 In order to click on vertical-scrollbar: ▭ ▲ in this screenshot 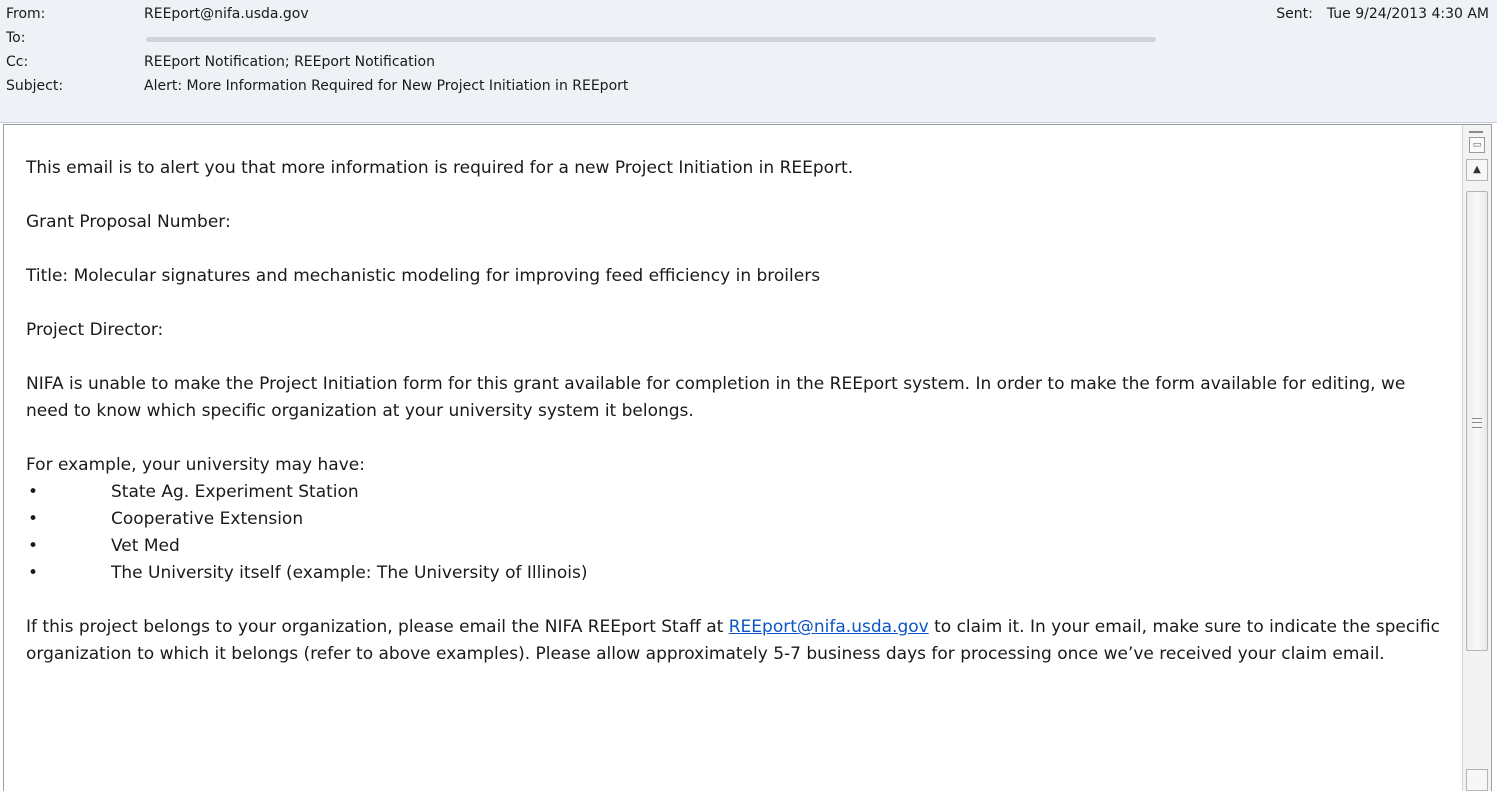, I will do `click(1476, 458)`.